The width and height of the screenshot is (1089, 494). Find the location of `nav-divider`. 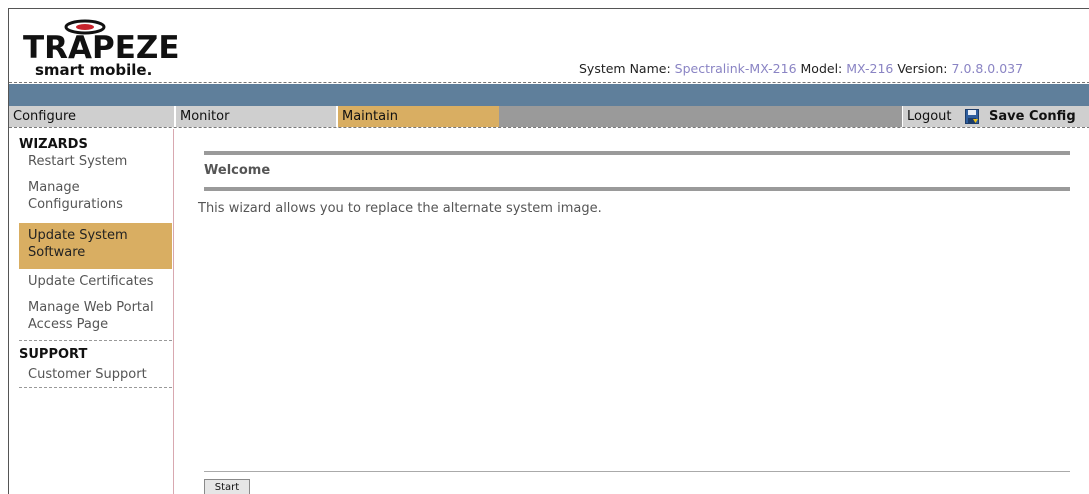

nav-divider is located at coordinates (549, 127).